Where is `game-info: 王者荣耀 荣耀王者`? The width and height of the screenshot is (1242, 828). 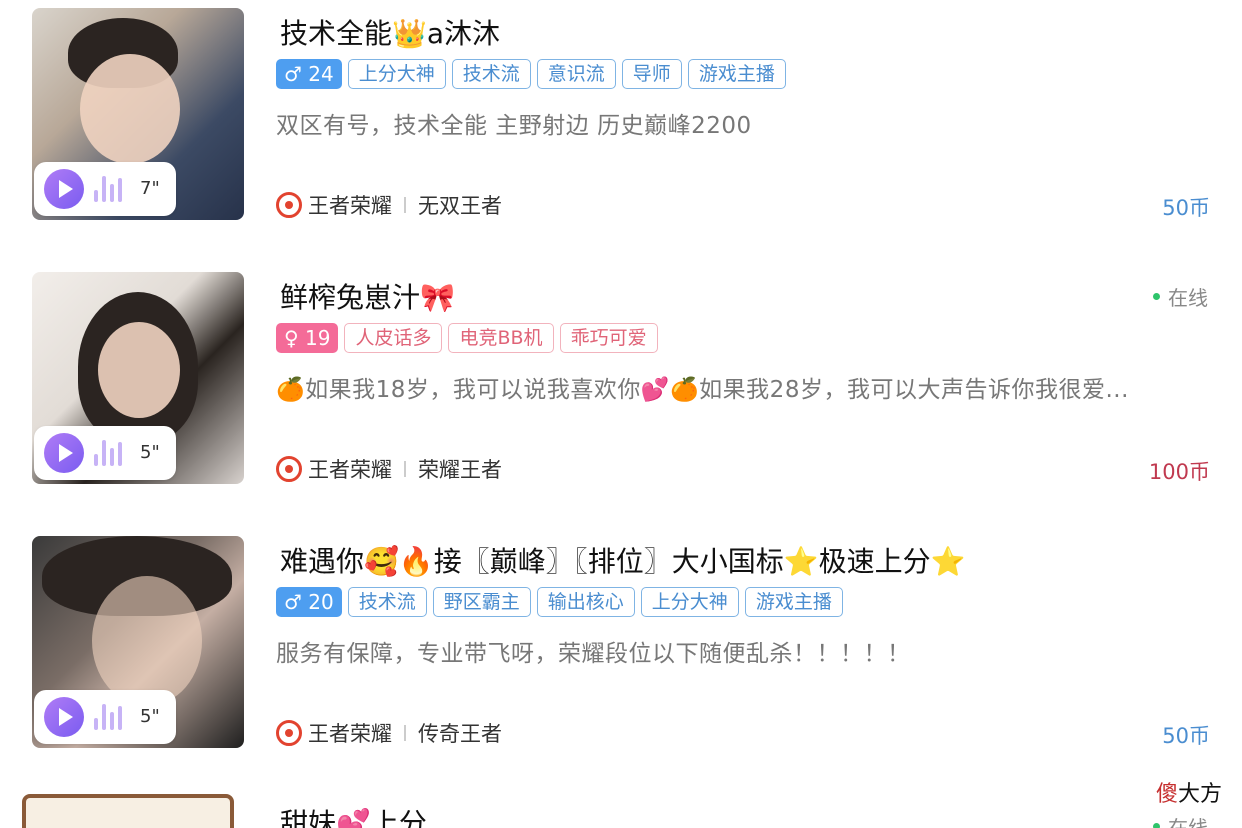 game-info: 王者荣耀 荣耀王者 is located at coordinates (389, 469).